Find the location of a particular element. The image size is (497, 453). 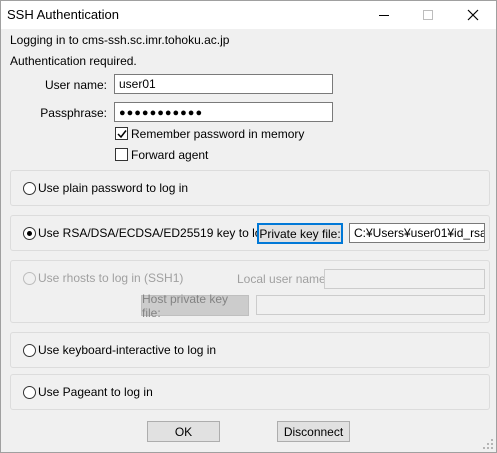

key-auth-label: Use RSA/DSA/ECDSA/ED25519 key to log in is located at coordinates (159, 233).